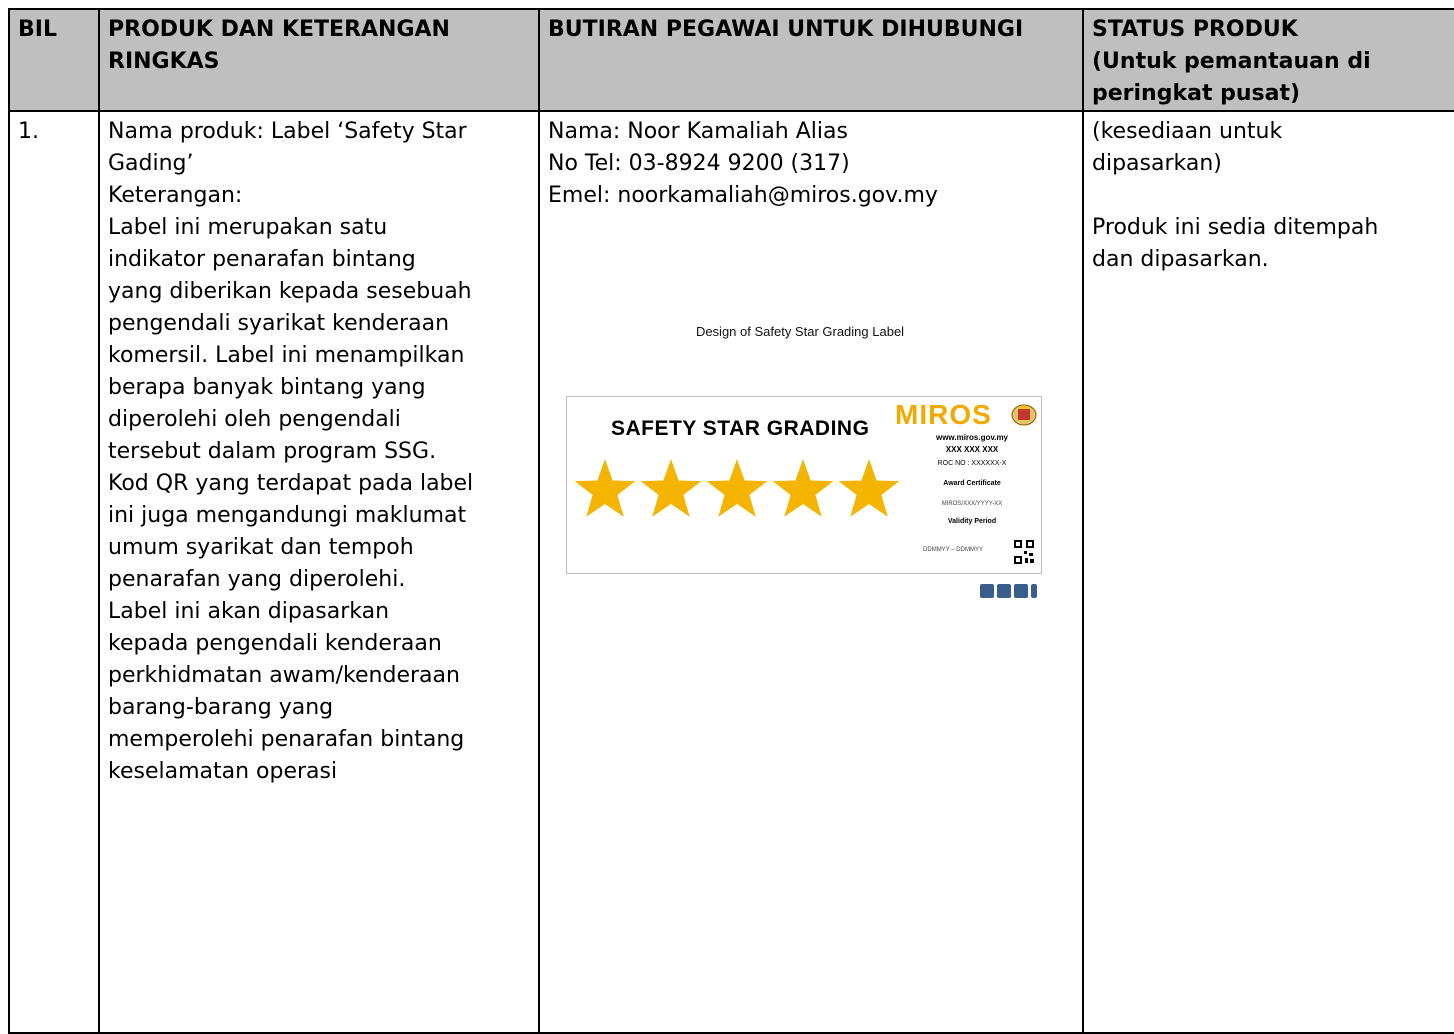 This screenshot has width=1454, height=1034. I want to click on fit-icon, so click(1004, 591).